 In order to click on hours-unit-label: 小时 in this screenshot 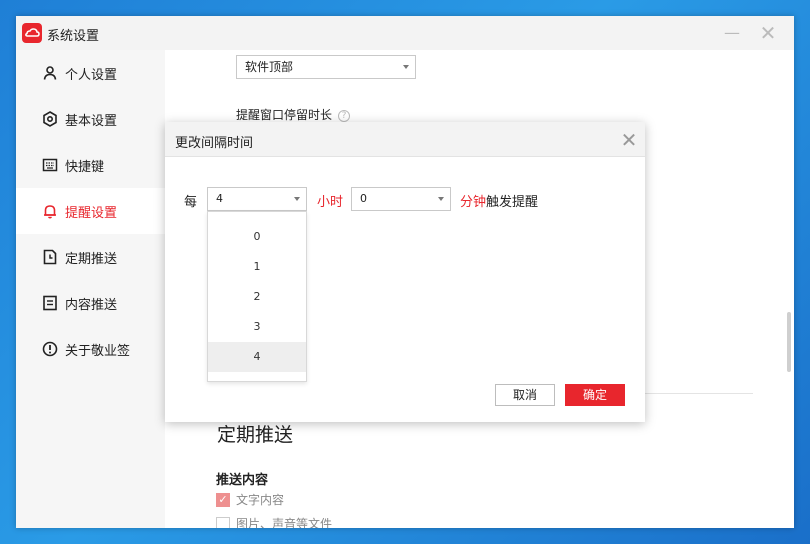, I will do `click(330, 202)`.